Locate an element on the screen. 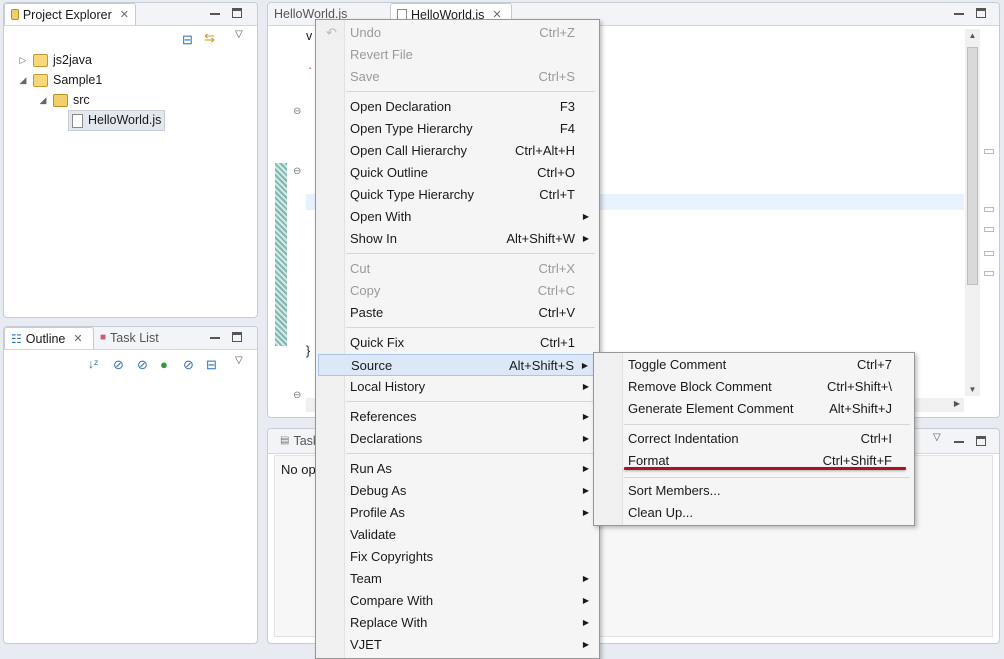 Image resolution: width=1004 pixels, height=659 pixels. menu-item-label: Correct Indentation is located at coordinates (683, 438).